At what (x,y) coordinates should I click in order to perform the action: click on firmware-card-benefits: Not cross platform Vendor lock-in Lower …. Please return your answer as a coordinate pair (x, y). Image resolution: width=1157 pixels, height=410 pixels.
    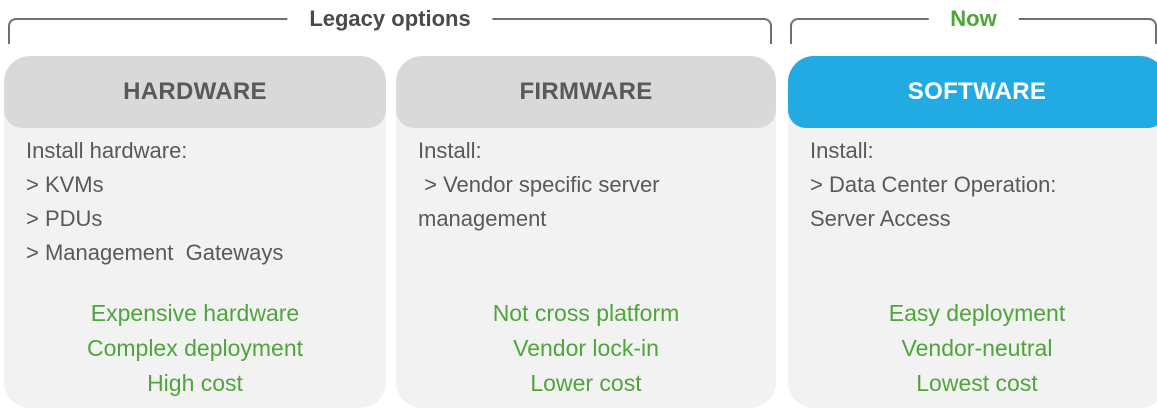
    Looking at the image, I should click on (586, 348).